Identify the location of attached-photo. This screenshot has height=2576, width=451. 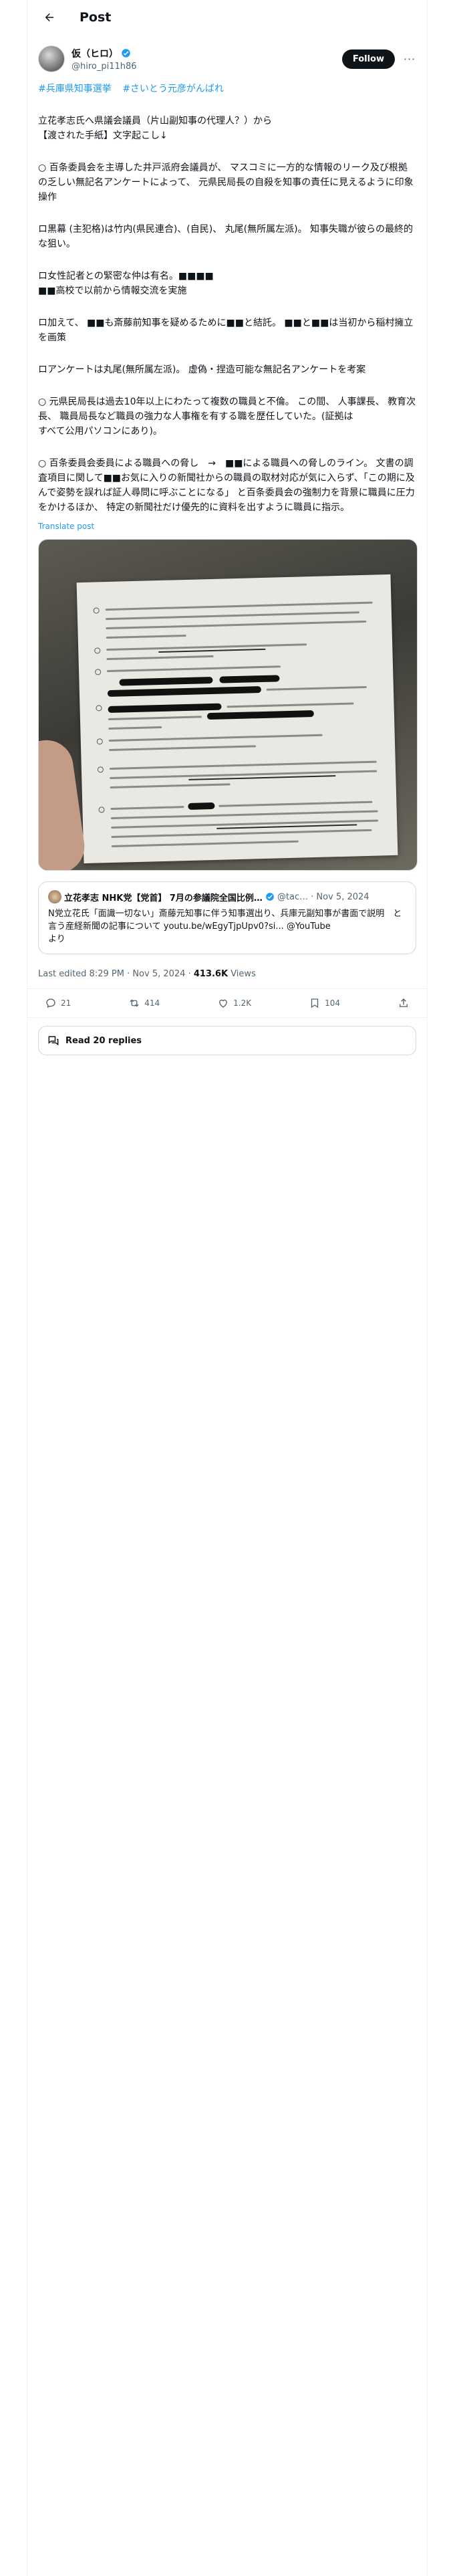
(228, 705).